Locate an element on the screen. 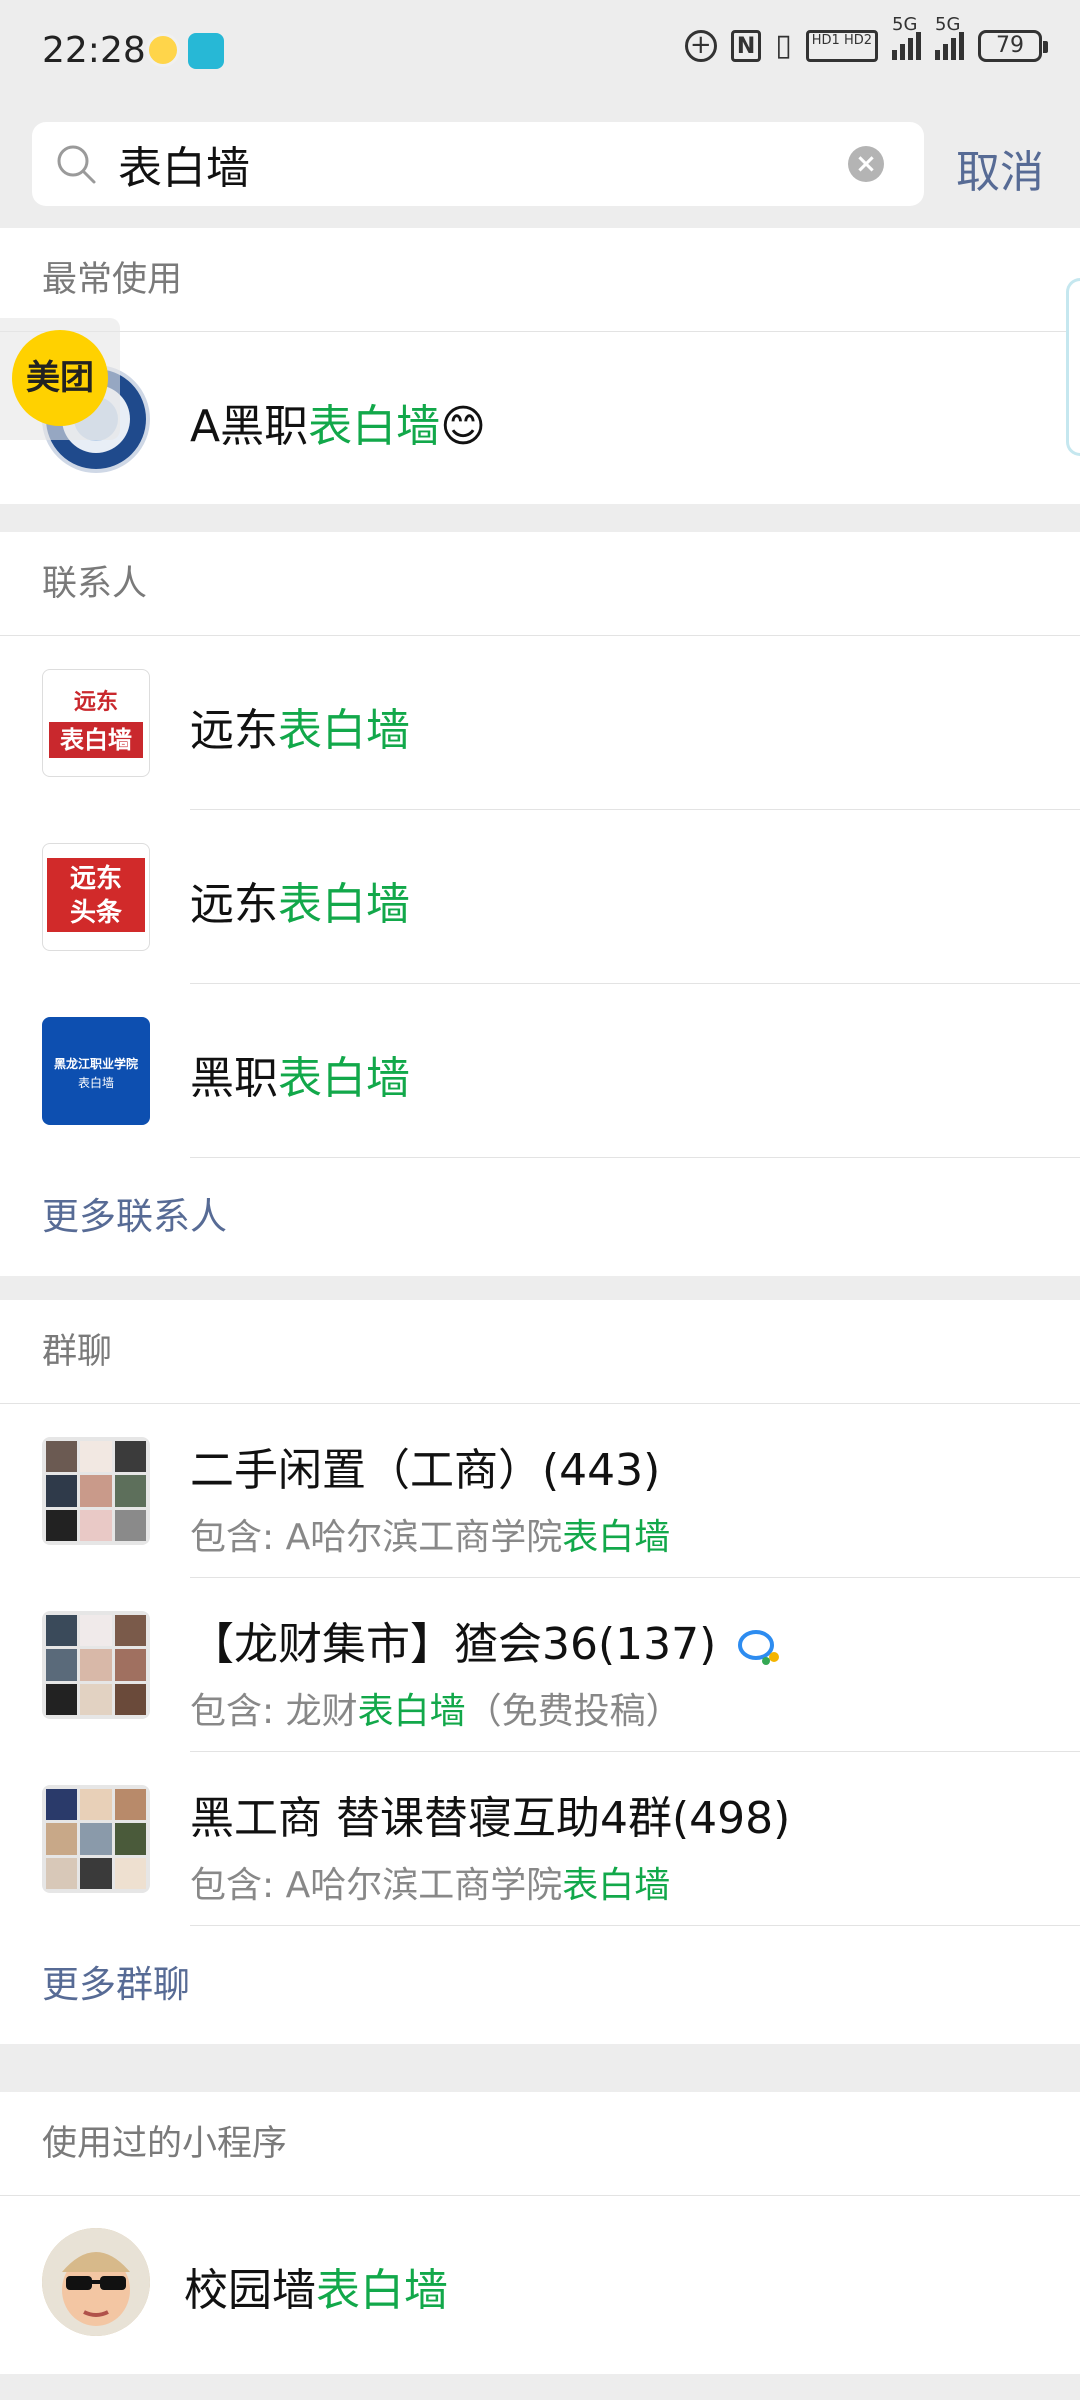  list-item-mini-program: 校园墙表白墙 is located at coordinates (540, 2285).